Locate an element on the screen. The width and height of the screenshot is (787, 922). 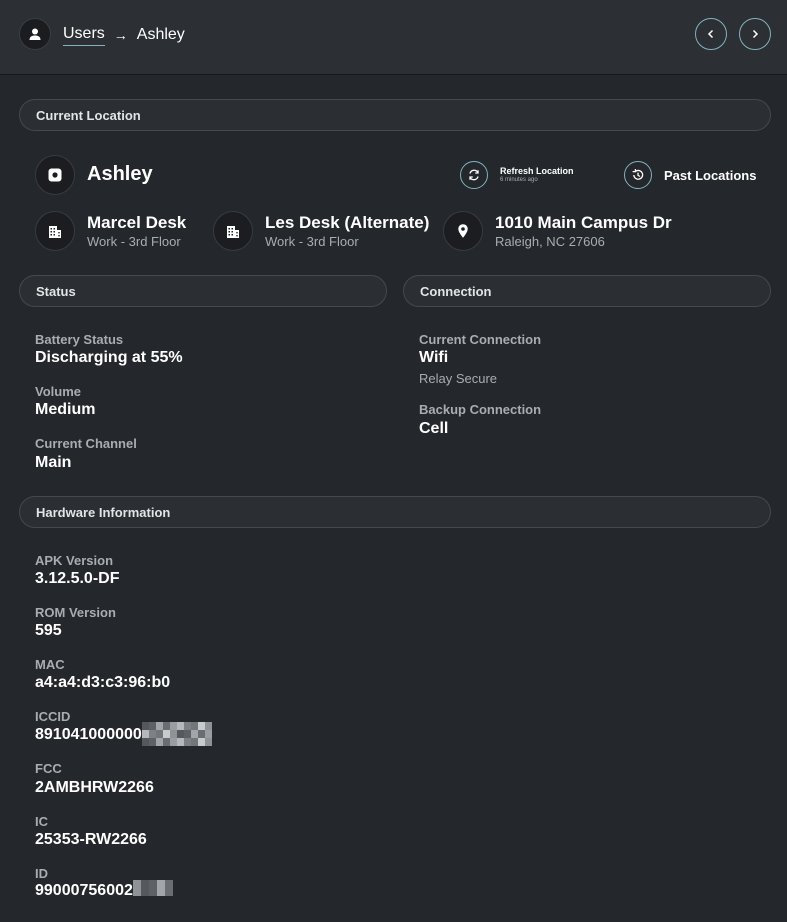
user-name: Ashley is located at coordinates (120, 174).